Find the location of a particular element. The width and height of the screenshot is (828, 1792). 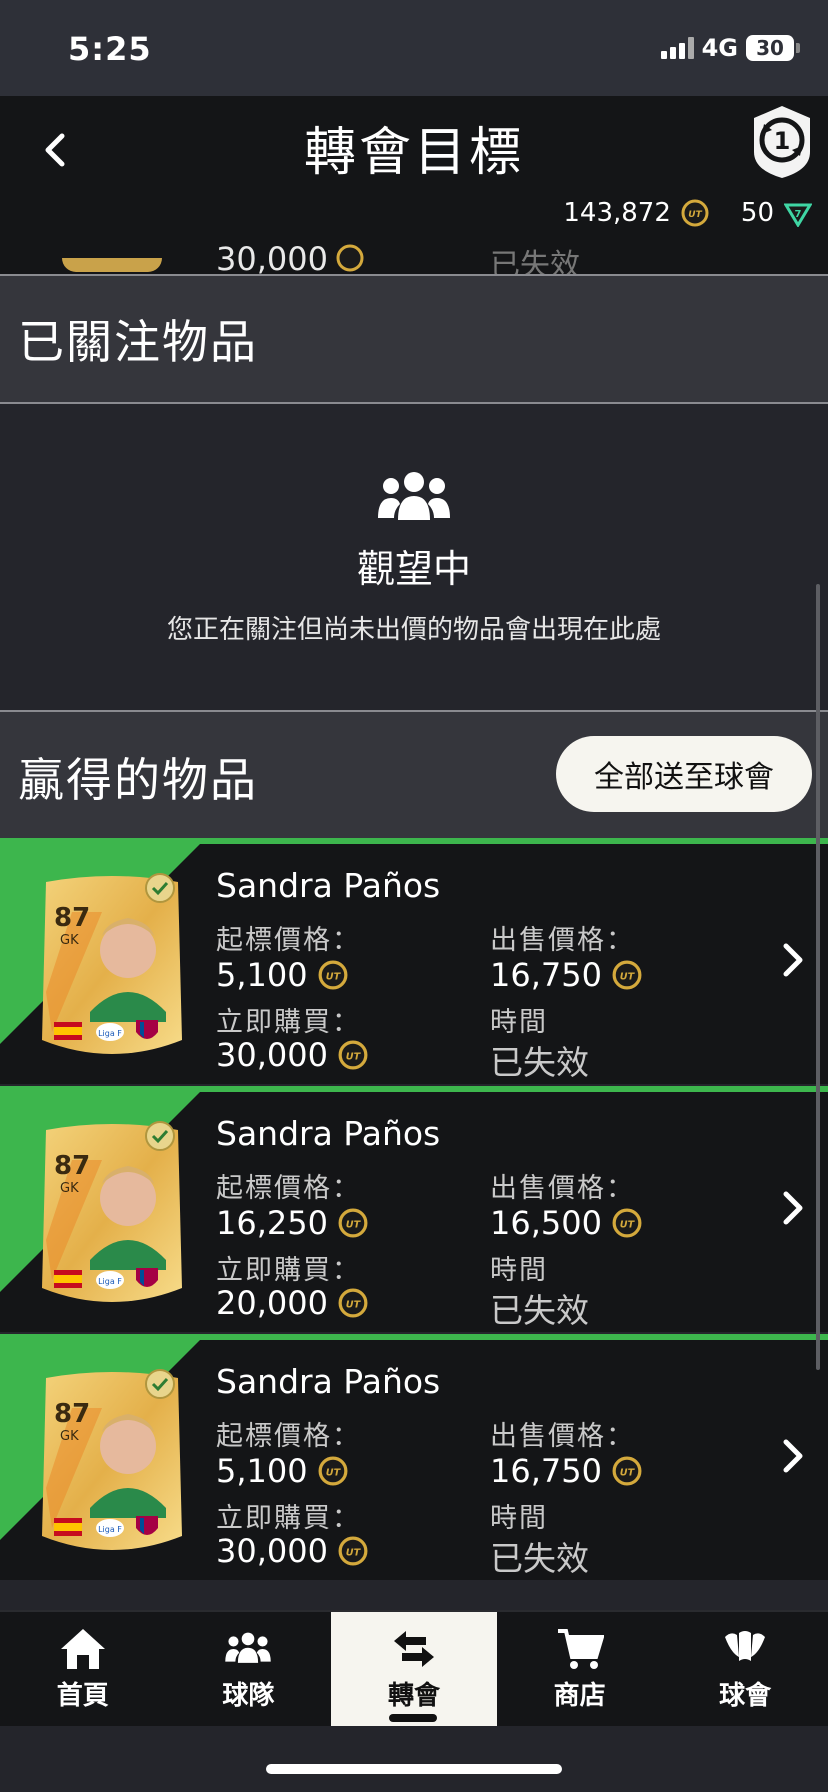

svg-text: 7 is located at coordinates (798, 214).